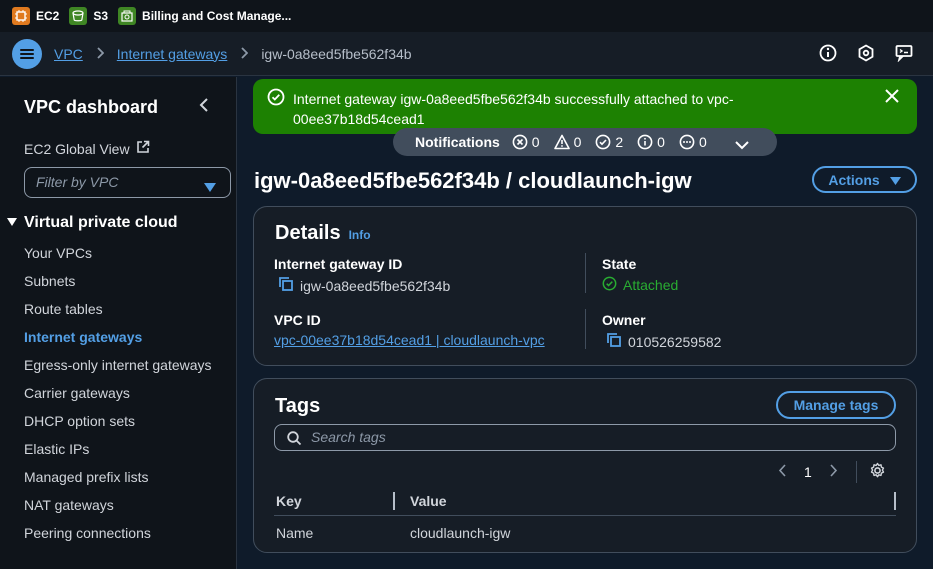 The height and width of the screenshot is (569, 933). I want to click on pagination: 1, so click(832, 472).